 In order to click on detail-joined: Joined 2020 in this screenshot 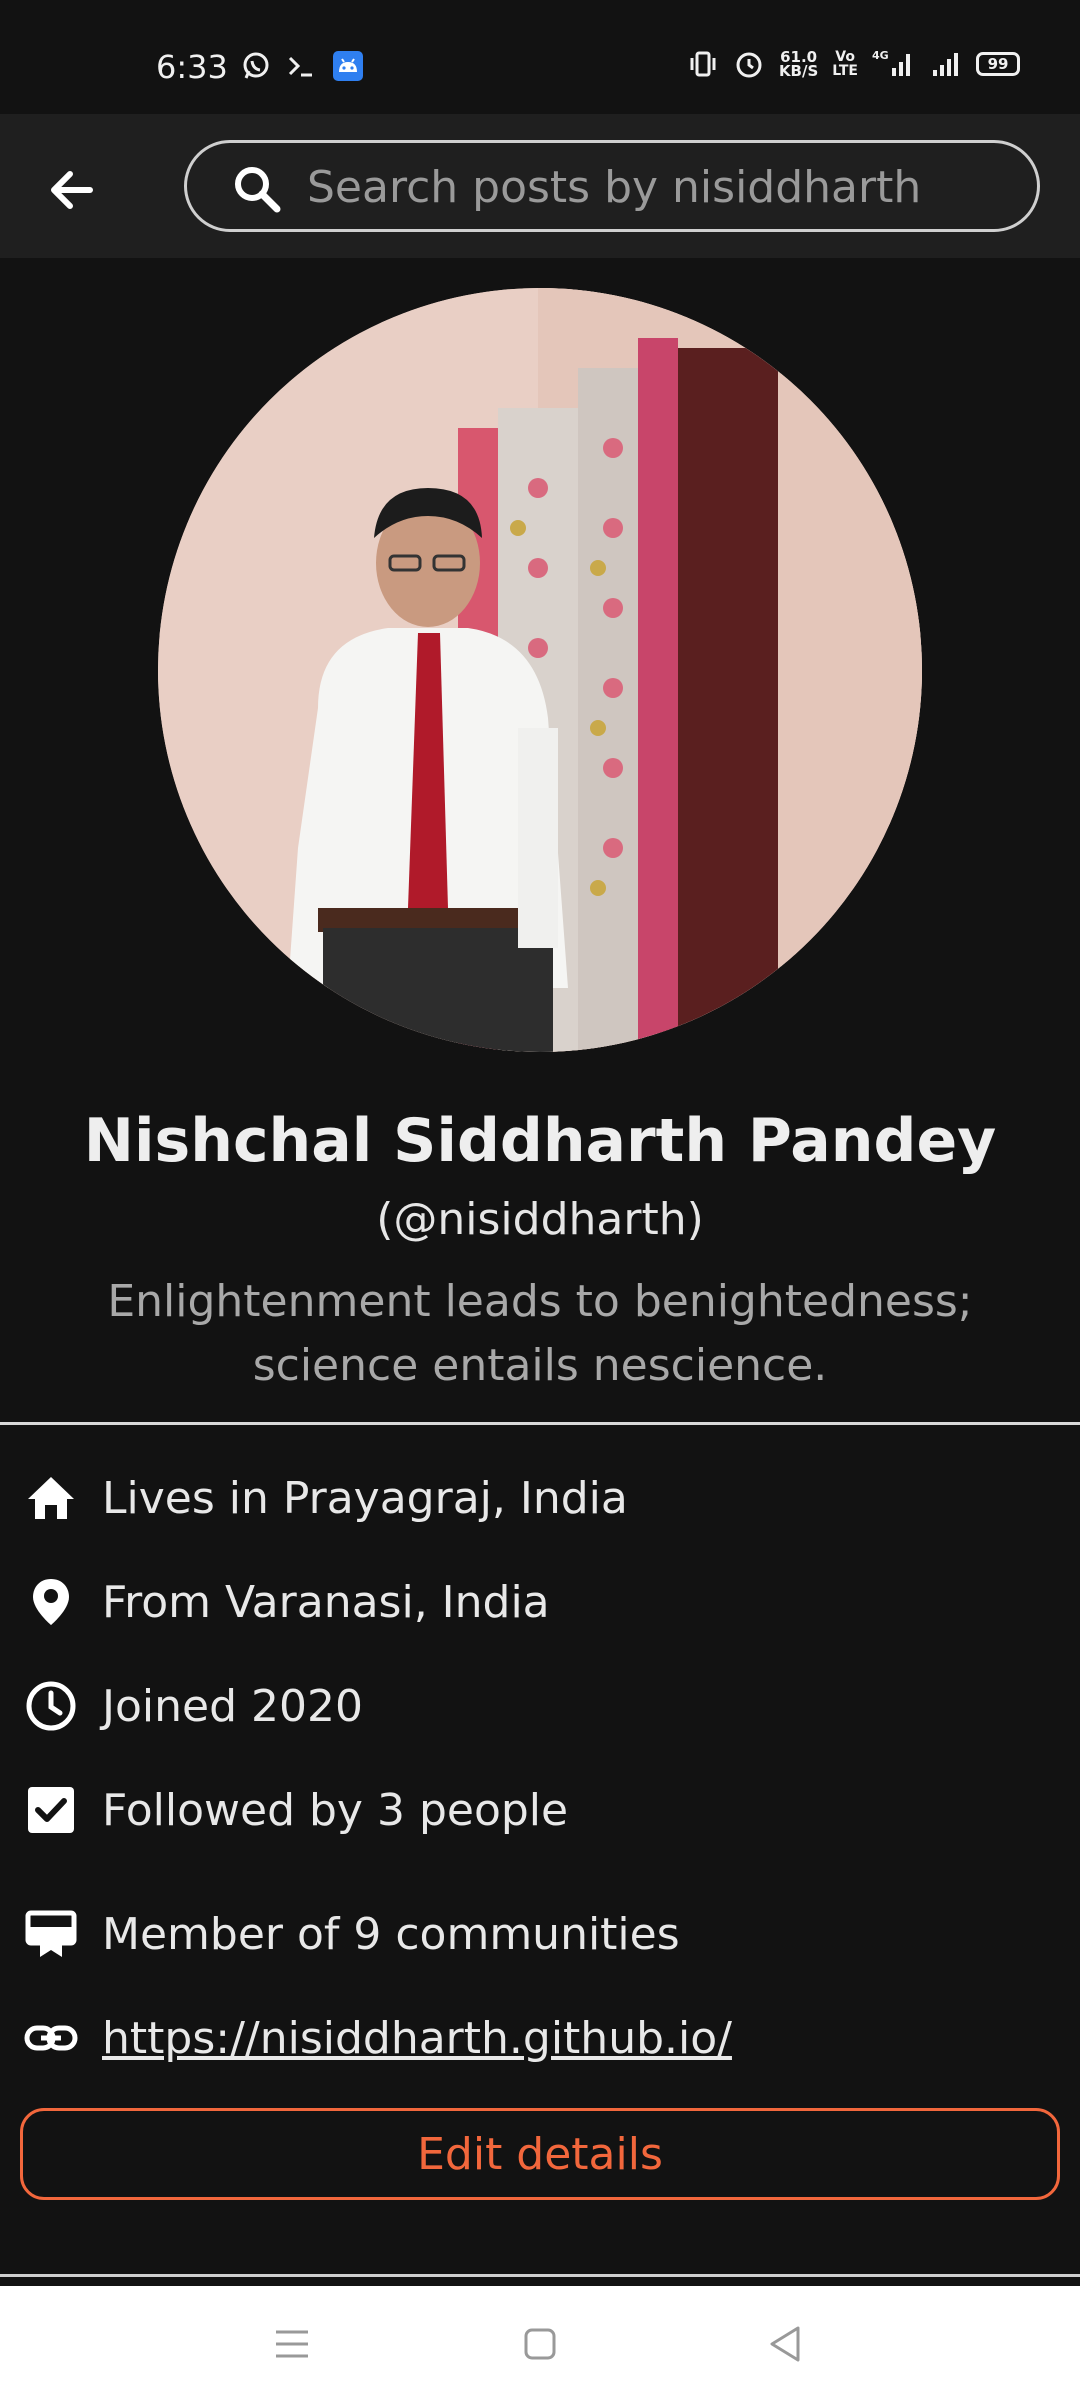, I will do `click(540, 1706)`.